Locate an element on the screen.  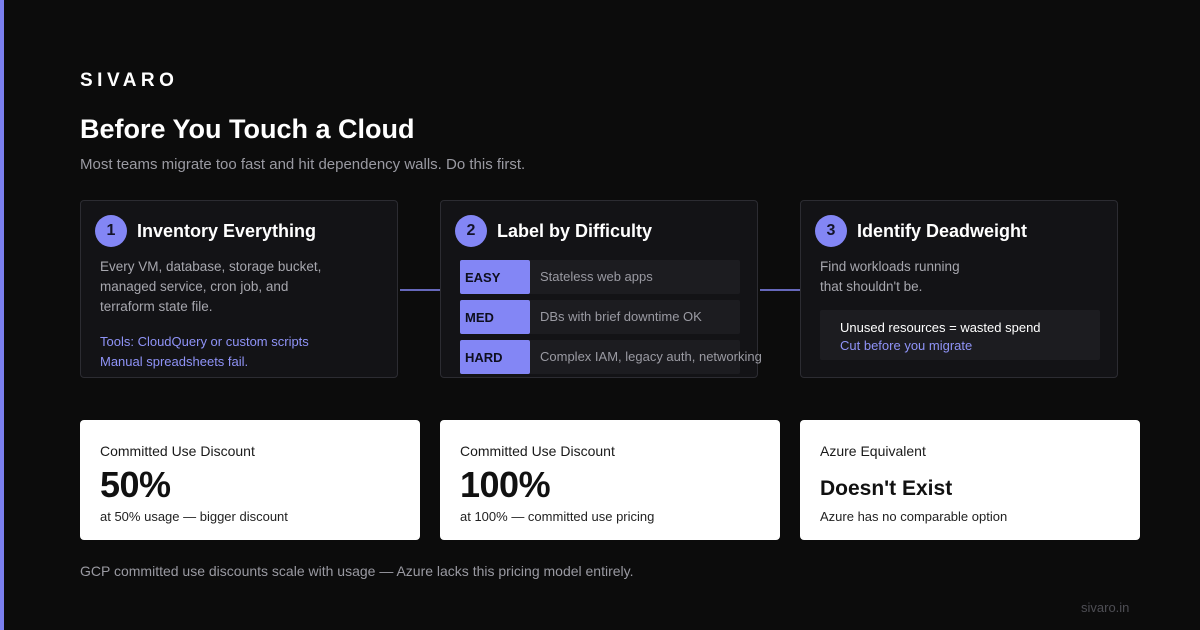
difficulty-badge: HARD is located at coordinates (495, 357).